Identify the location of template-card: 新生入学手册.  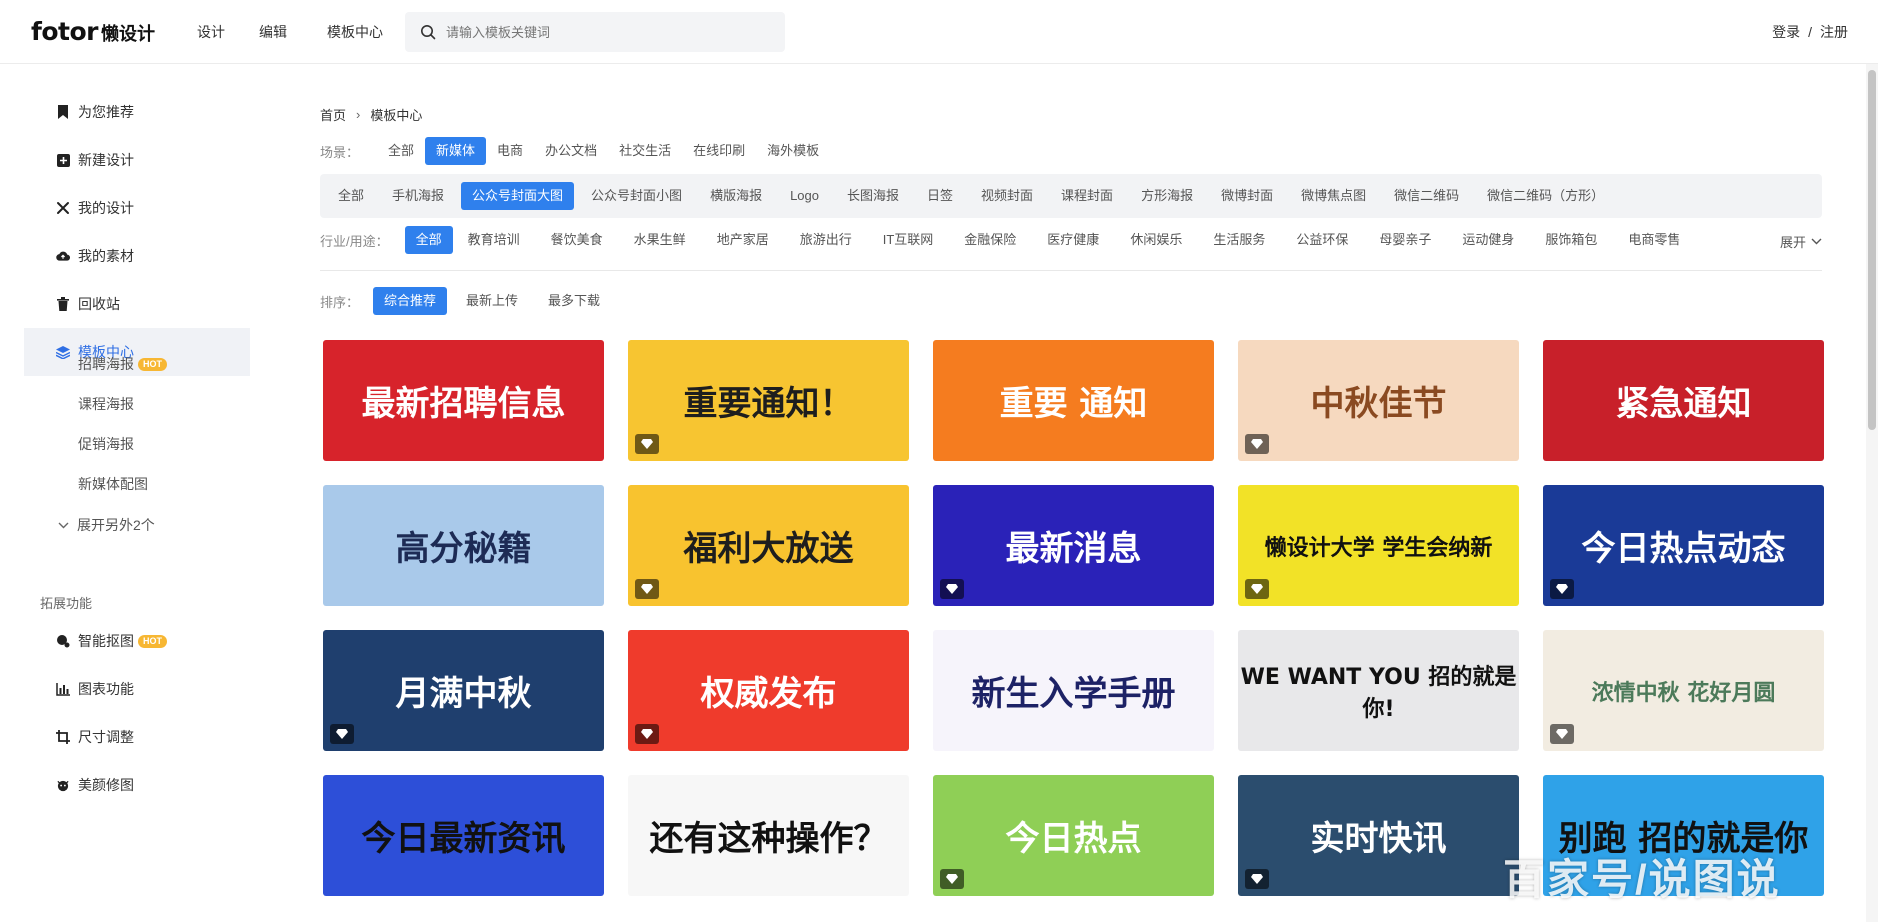
(1073, 690).